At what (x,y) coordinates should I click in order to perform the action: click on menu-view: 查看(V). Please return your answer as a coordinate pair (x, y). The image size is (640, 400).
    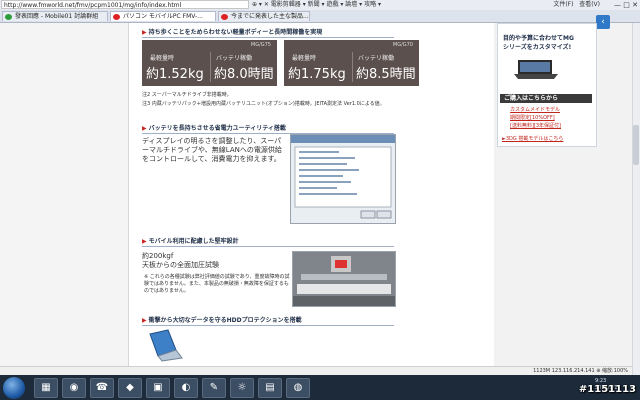
    Looking at the image, I should click on (589, 4).